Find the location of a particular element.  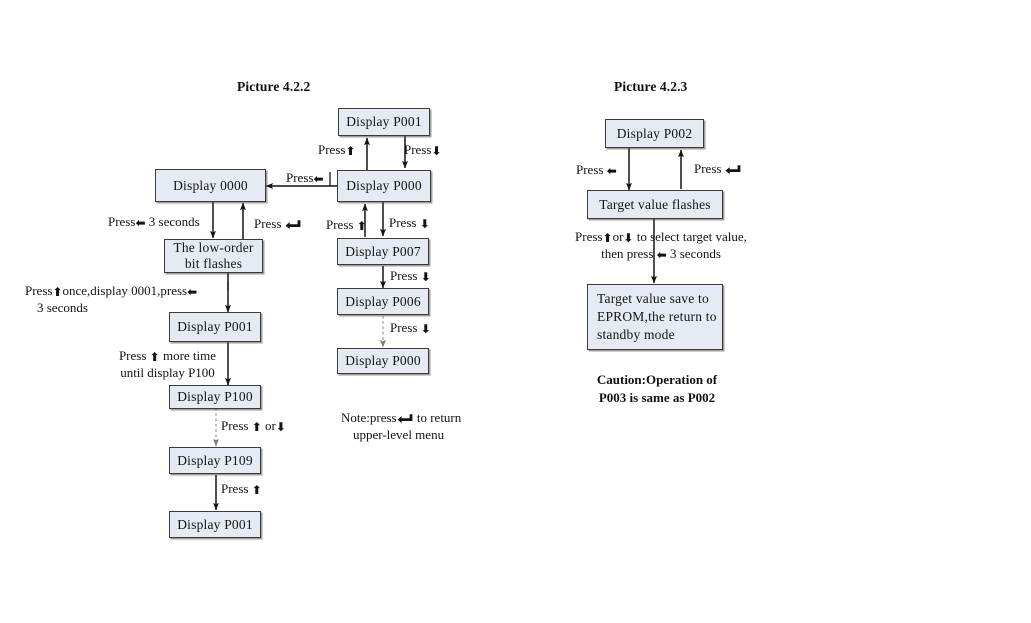

picture-423-title: Picture 4.2.3 is located at coordinates (651, 86).